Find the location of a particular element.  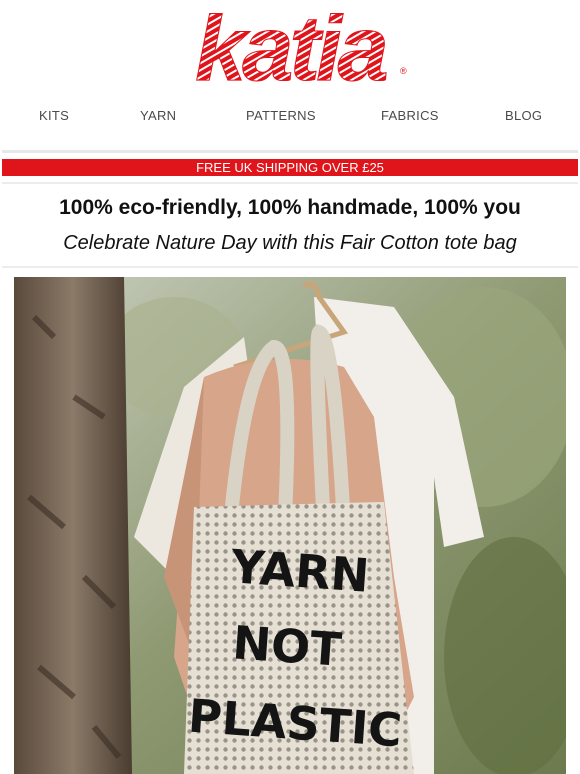

main-navigation: KITS YARN PATTERNS FABRICS BLOG is located at coordinates (290, 119).